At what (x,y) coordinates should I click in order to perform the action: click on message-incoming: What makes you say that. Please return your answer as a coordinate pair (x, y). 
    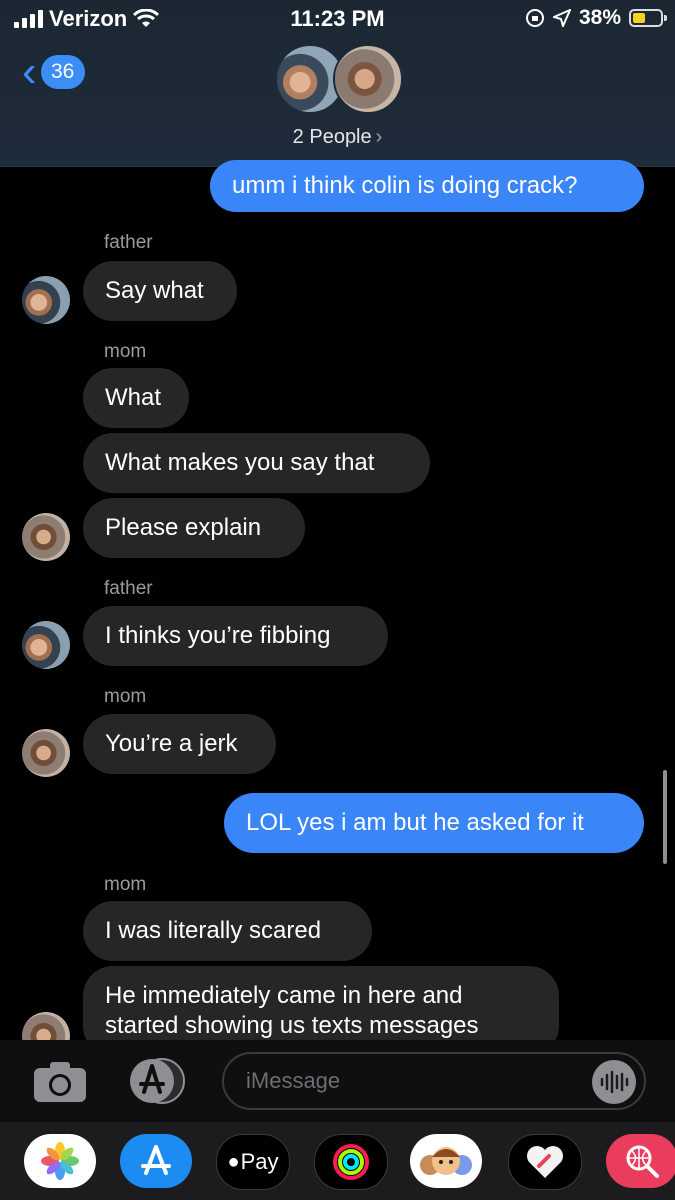
    Looking at the image, I should click on (256, 463).